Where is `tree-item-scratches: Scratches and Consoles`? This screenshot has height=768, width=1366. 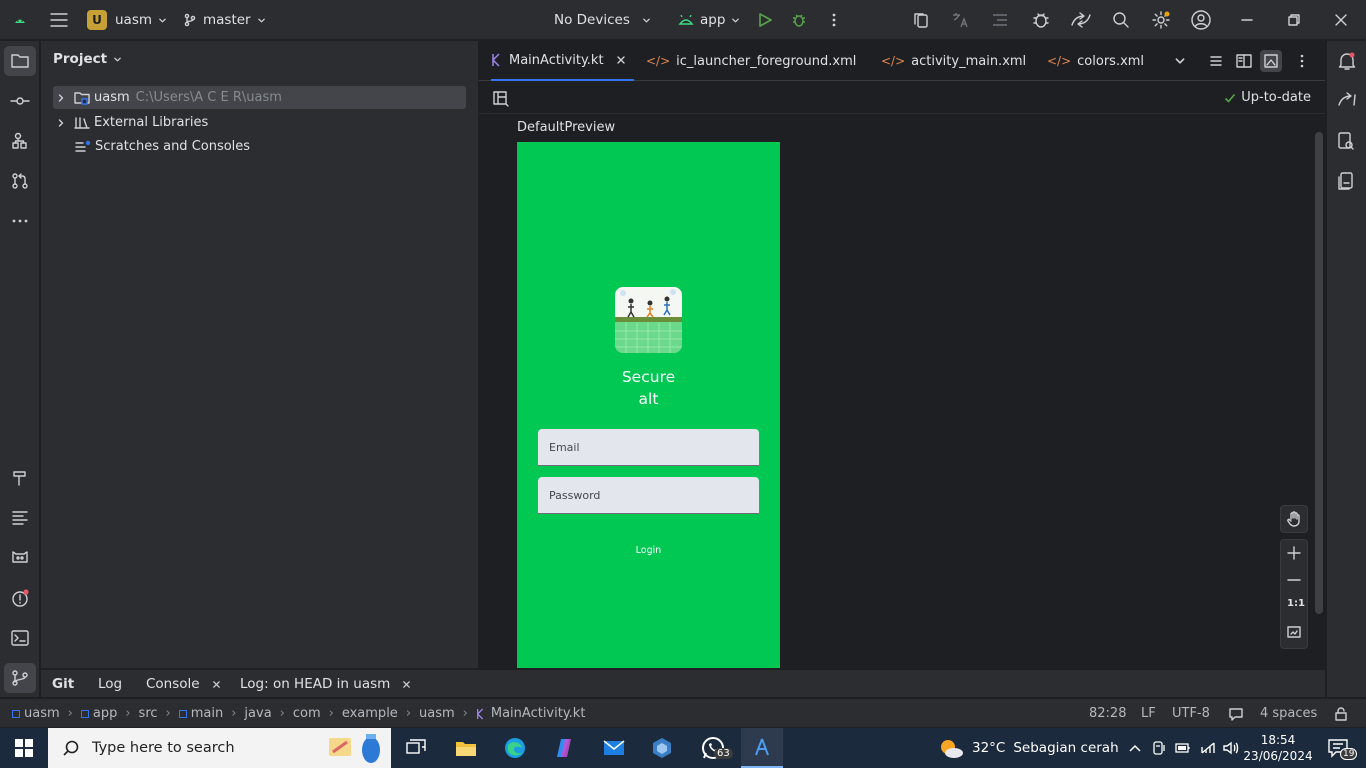
tree-item-scratches: Scratches and Consoles is located at coordinates (259, 146).